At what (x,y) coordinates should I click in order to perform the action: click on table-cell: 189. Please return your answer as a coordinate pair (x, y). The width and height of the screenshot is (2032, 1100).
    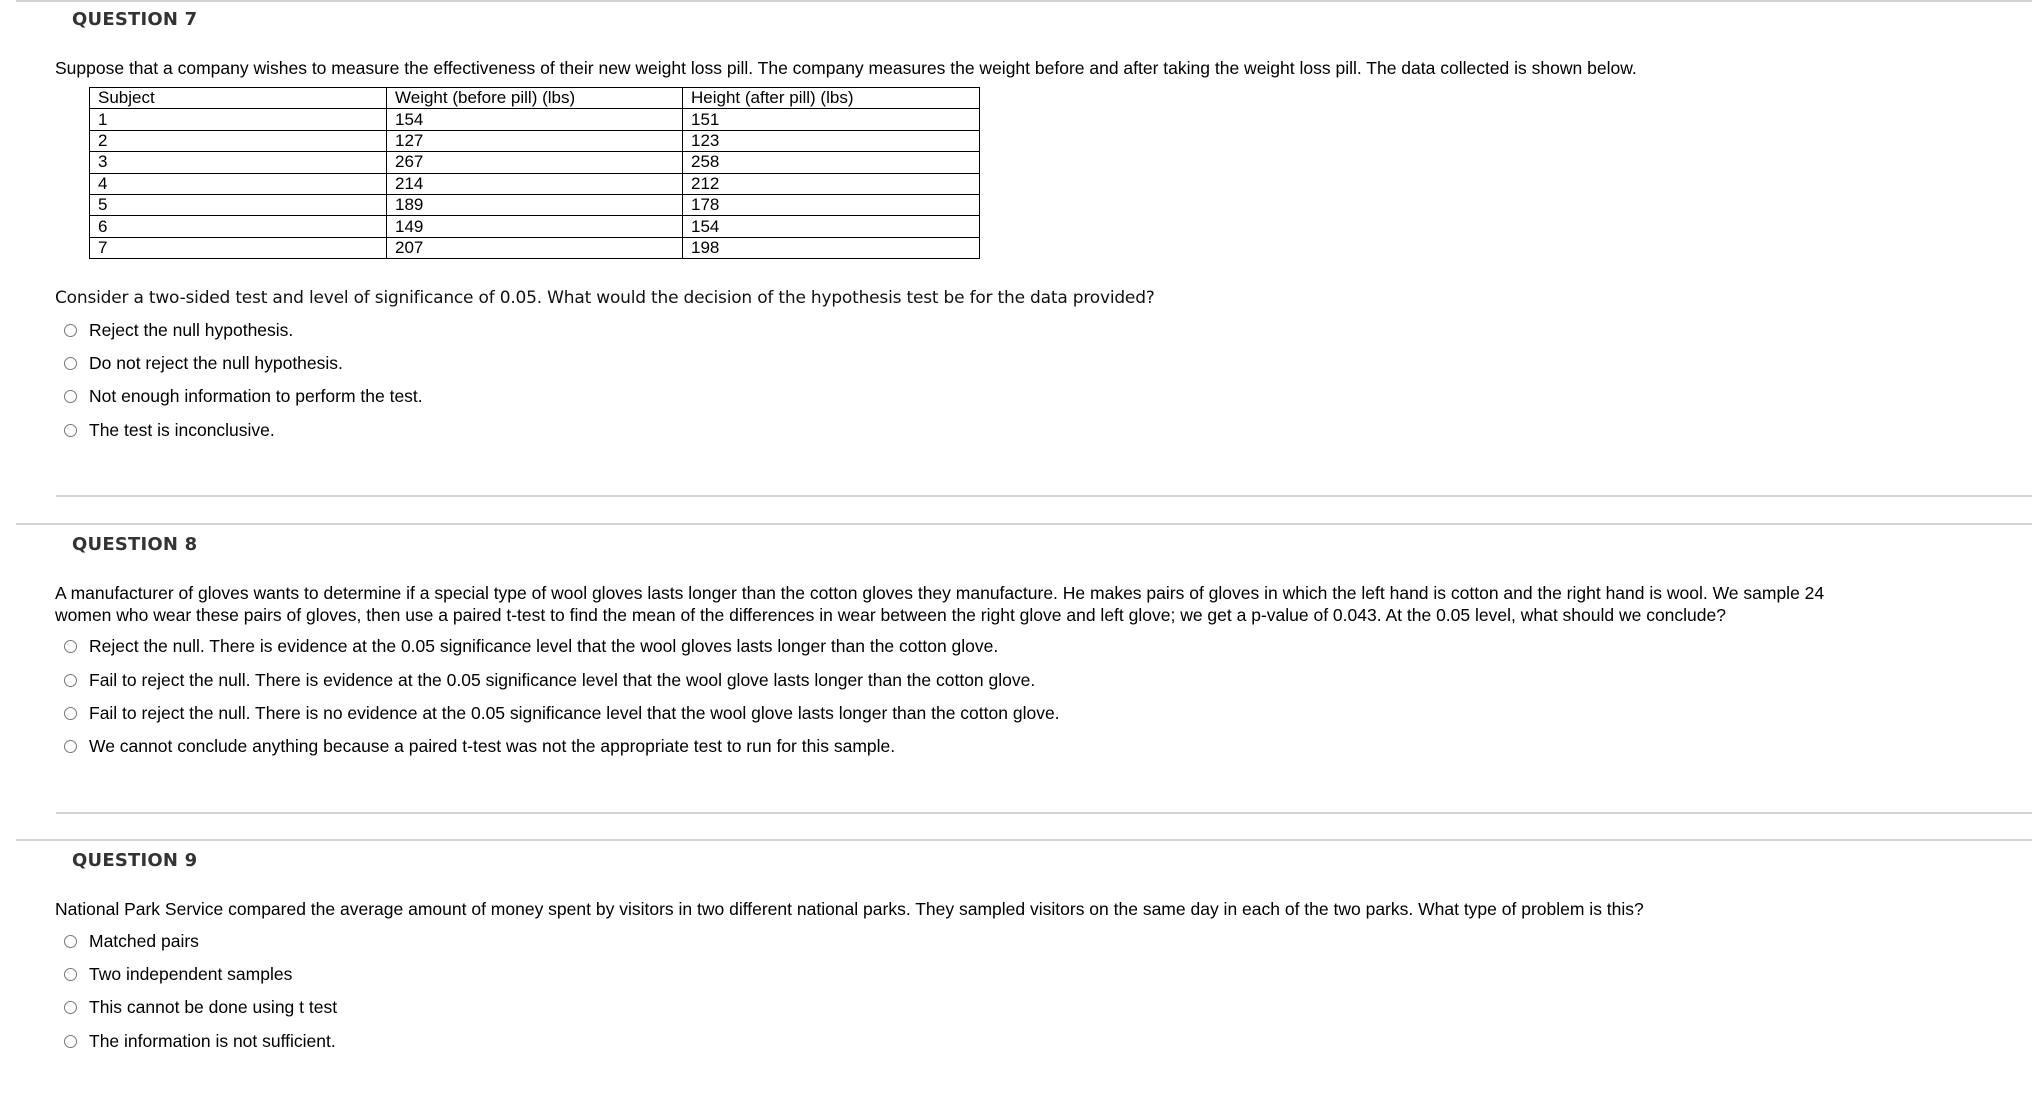
    Looking at the image, I should click on (534, 205).